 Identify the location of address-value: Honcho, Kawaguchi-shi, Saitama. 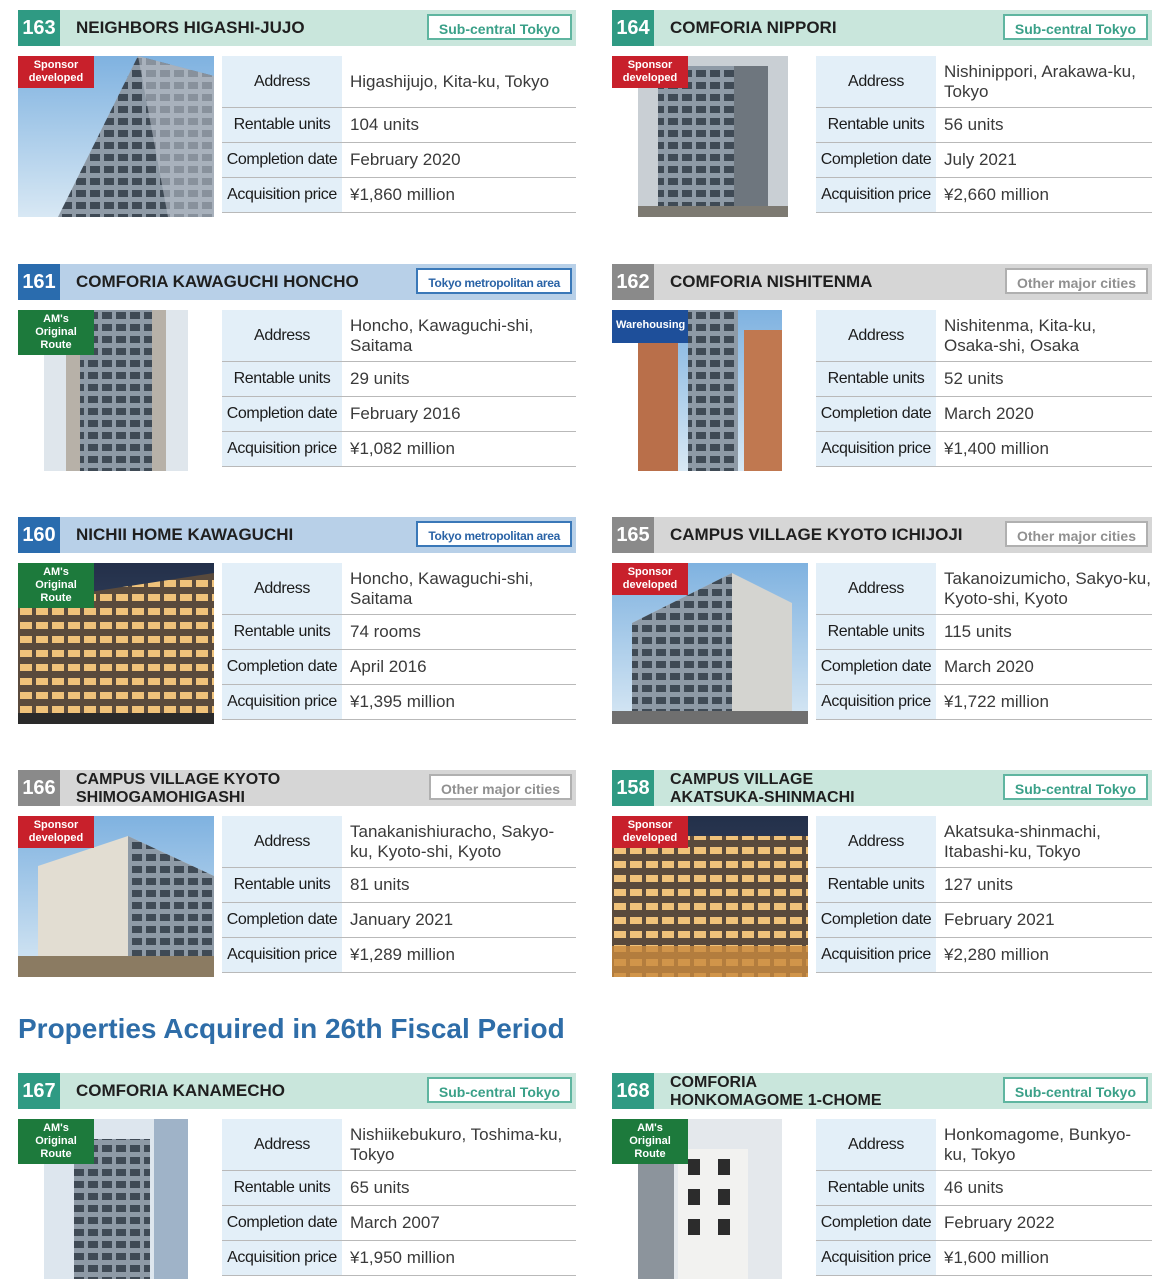
(442, 588).